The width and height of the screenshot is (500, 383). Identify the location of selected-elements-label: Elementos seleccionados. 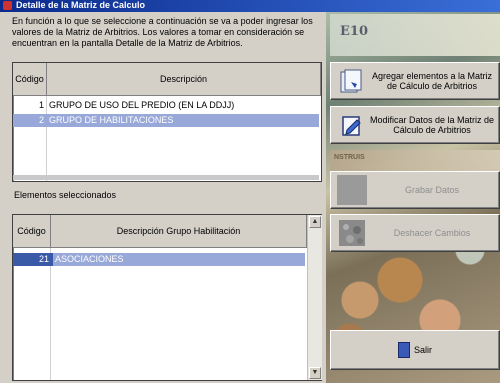
(65, 195).